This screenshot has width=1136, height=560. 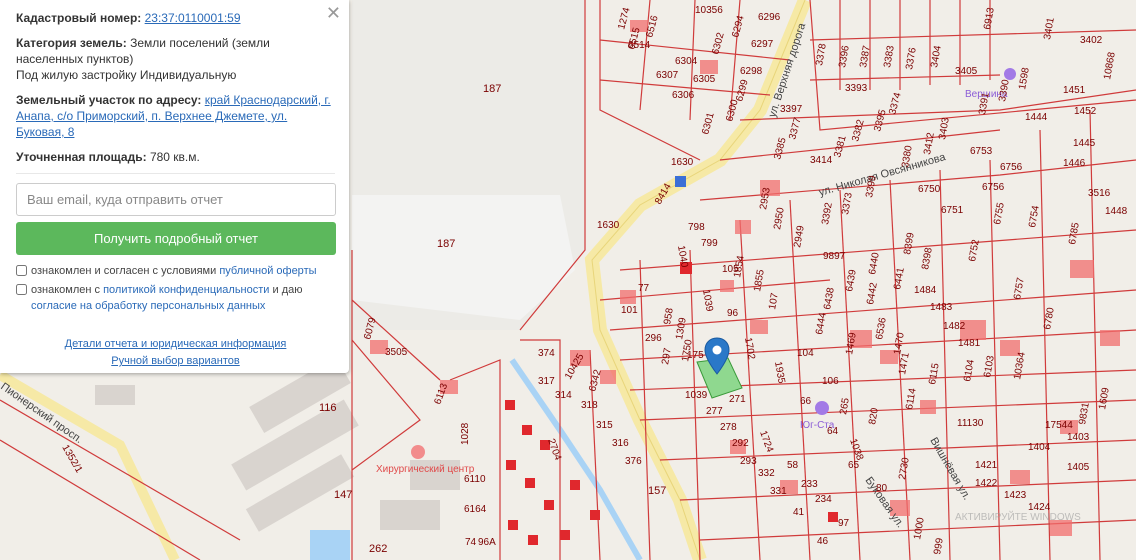 I want to click on address-label: Земельный участок по адресу:, so click(x=109, y=100).